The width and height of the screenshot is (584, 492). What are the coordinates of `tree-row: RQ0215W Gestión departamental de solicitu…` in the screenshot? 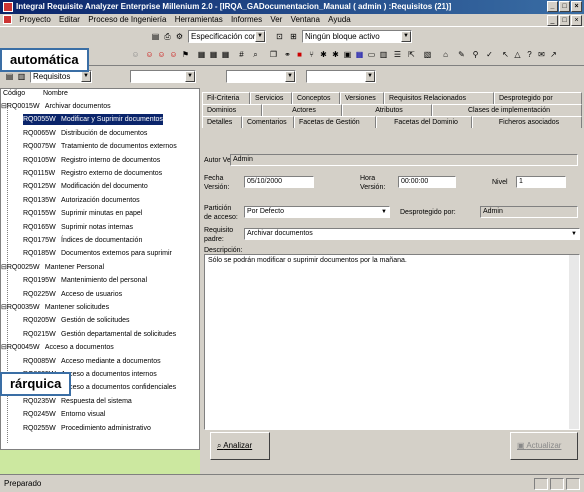 It's located at (99, 334).